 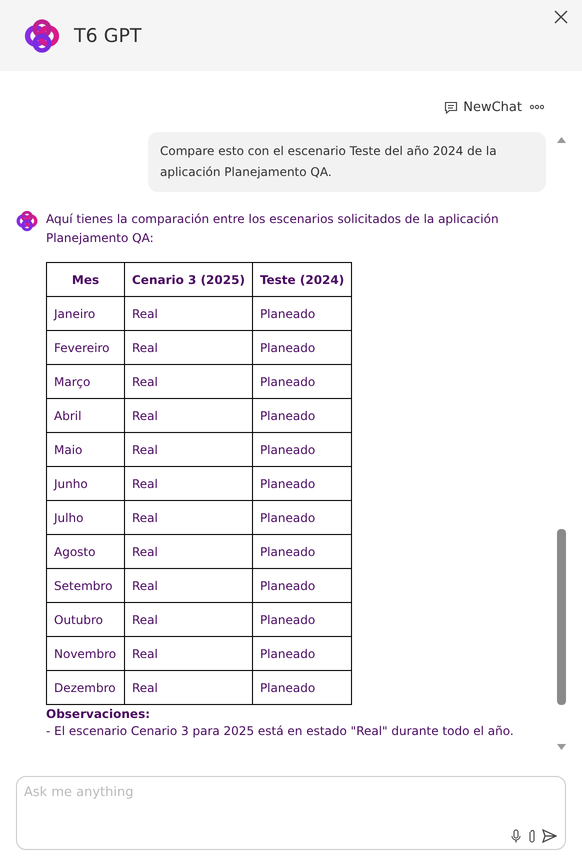 I want to click on app-title: T6 GPT, so click(x=108, y=35).